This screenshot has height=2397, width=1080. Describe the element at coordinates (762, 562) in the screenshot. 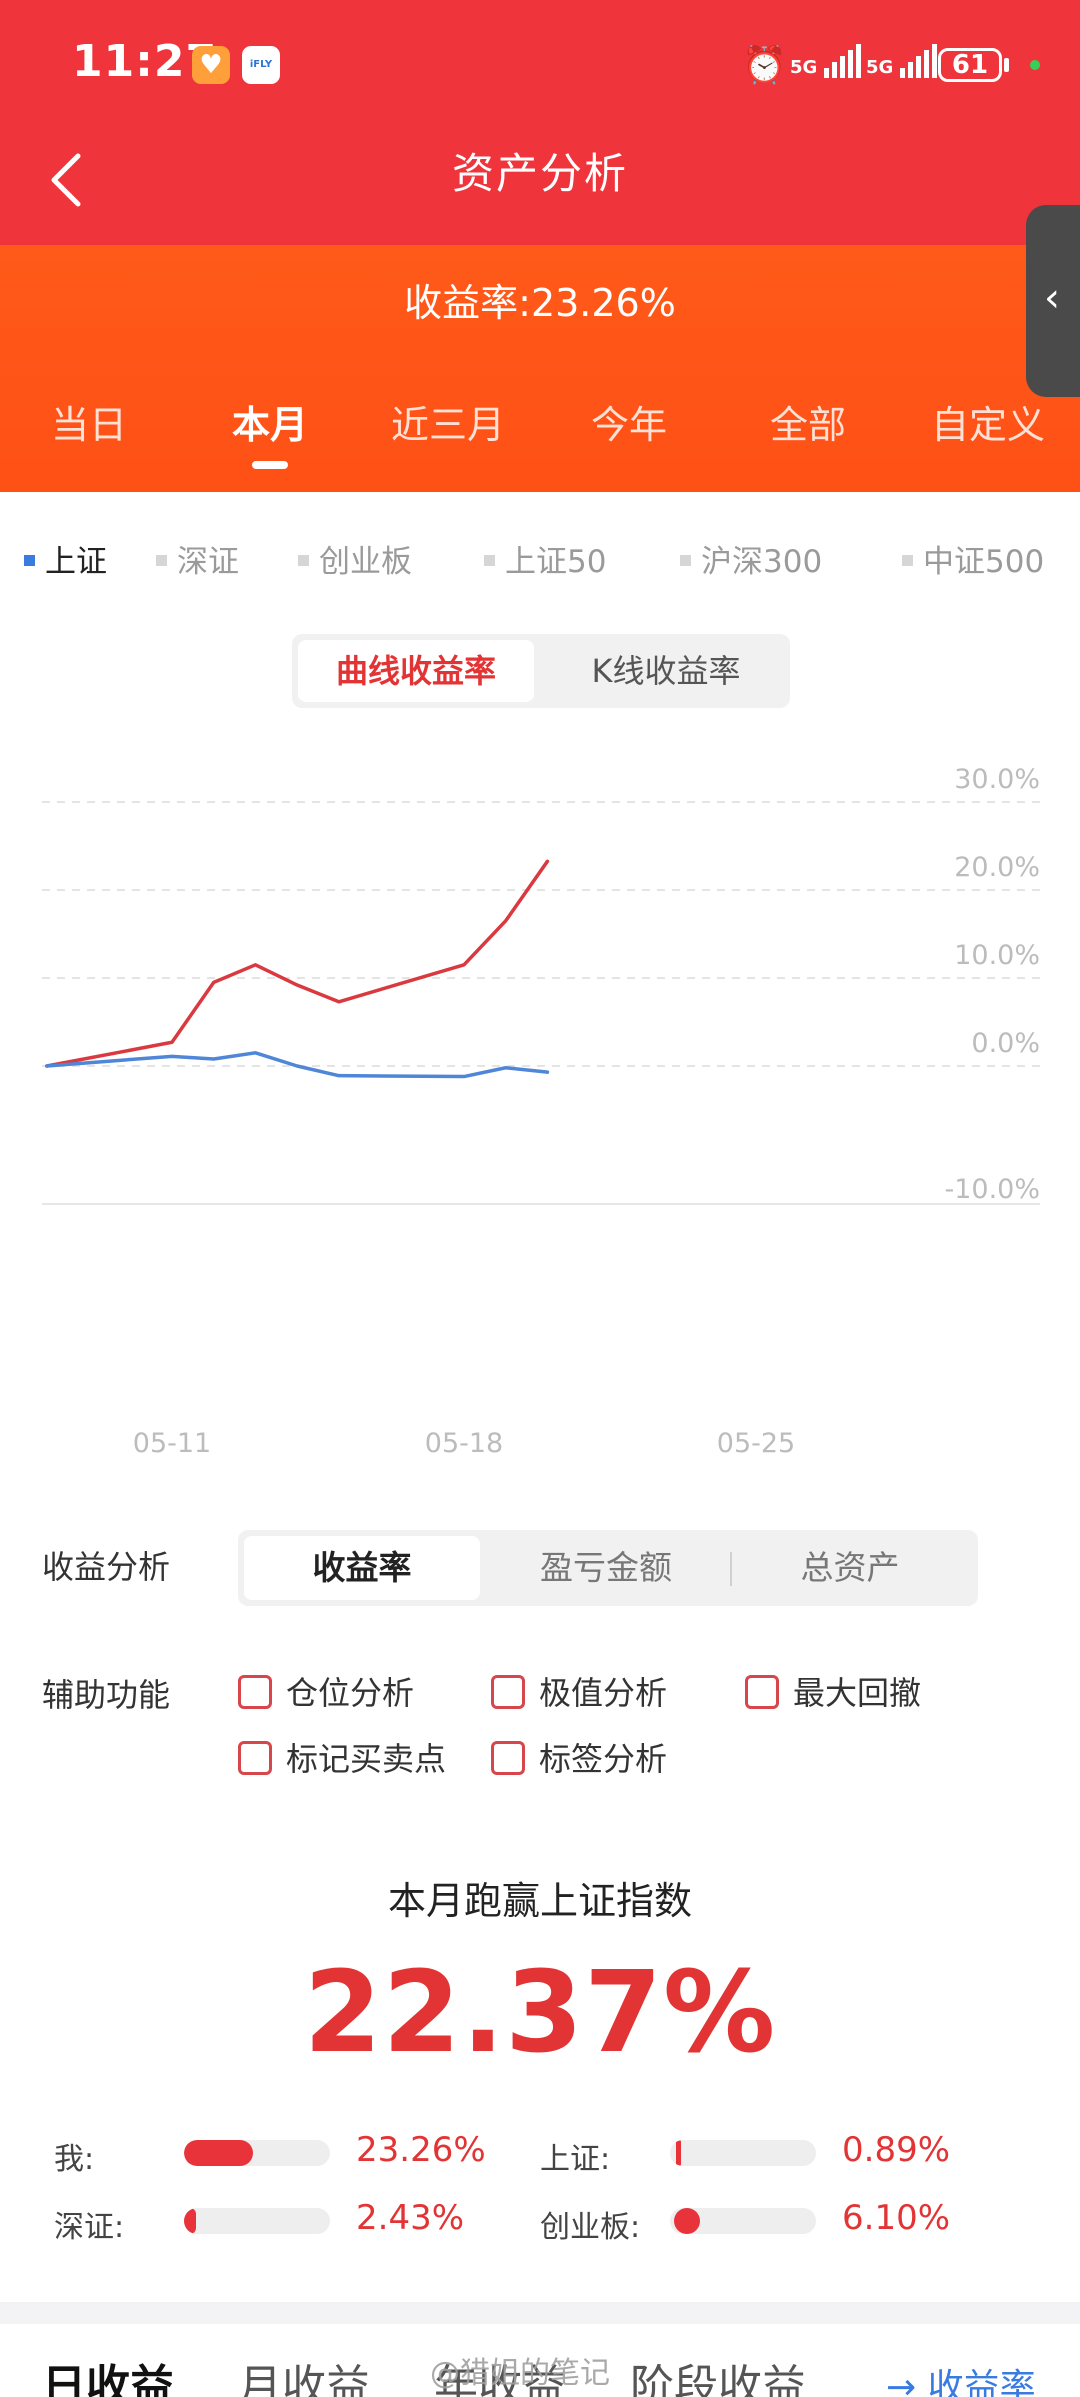

I see `legend-label: 沪深300` at that location.